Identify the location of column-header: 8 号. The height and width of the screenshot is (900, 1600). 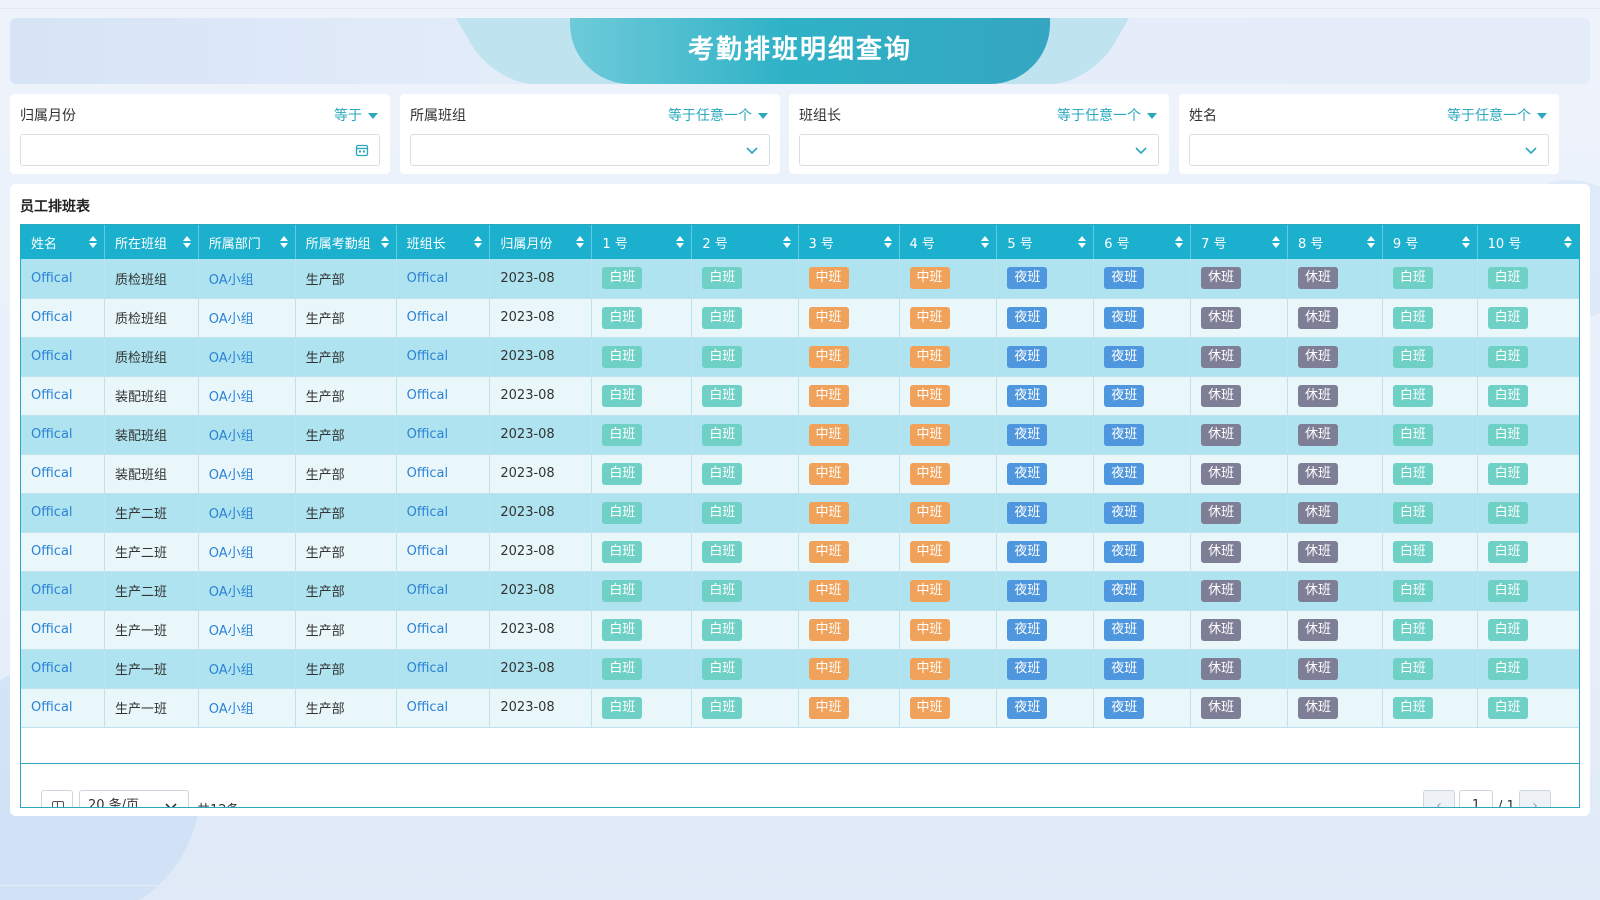
(1335, 242).